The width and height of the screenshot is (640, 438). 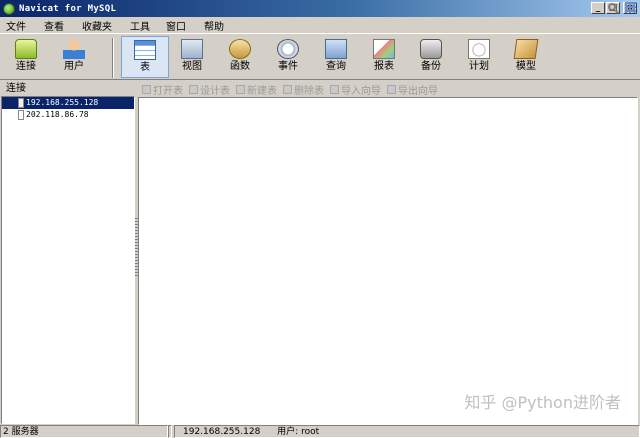 I want to click on watermark: 知乎 @Python进阶者, so click(x=542, y=402).